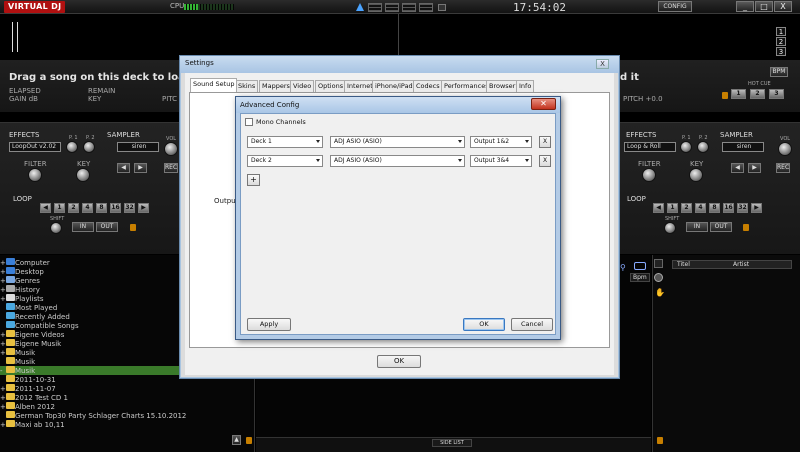 This screenshot has height=452, width=800. I want to click on bpm-button: BPM, so click(779, 72).